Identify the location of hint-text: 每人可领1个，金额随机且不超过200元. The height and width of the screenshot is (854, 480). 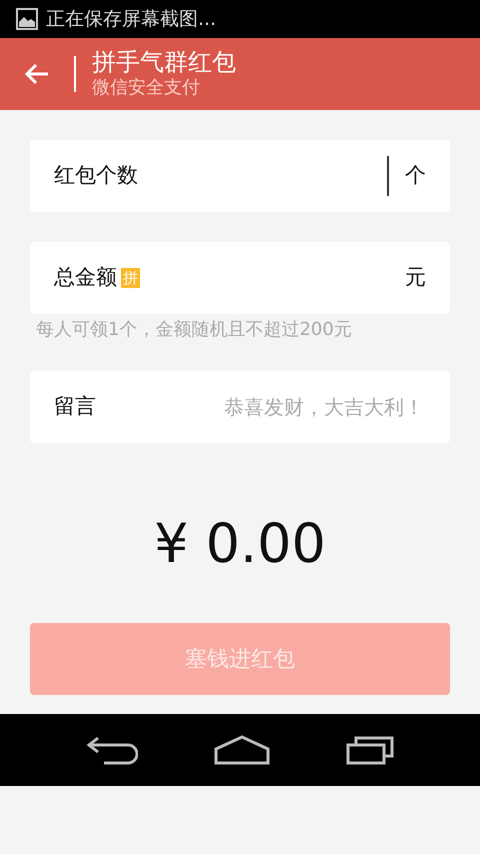
(194, 330).